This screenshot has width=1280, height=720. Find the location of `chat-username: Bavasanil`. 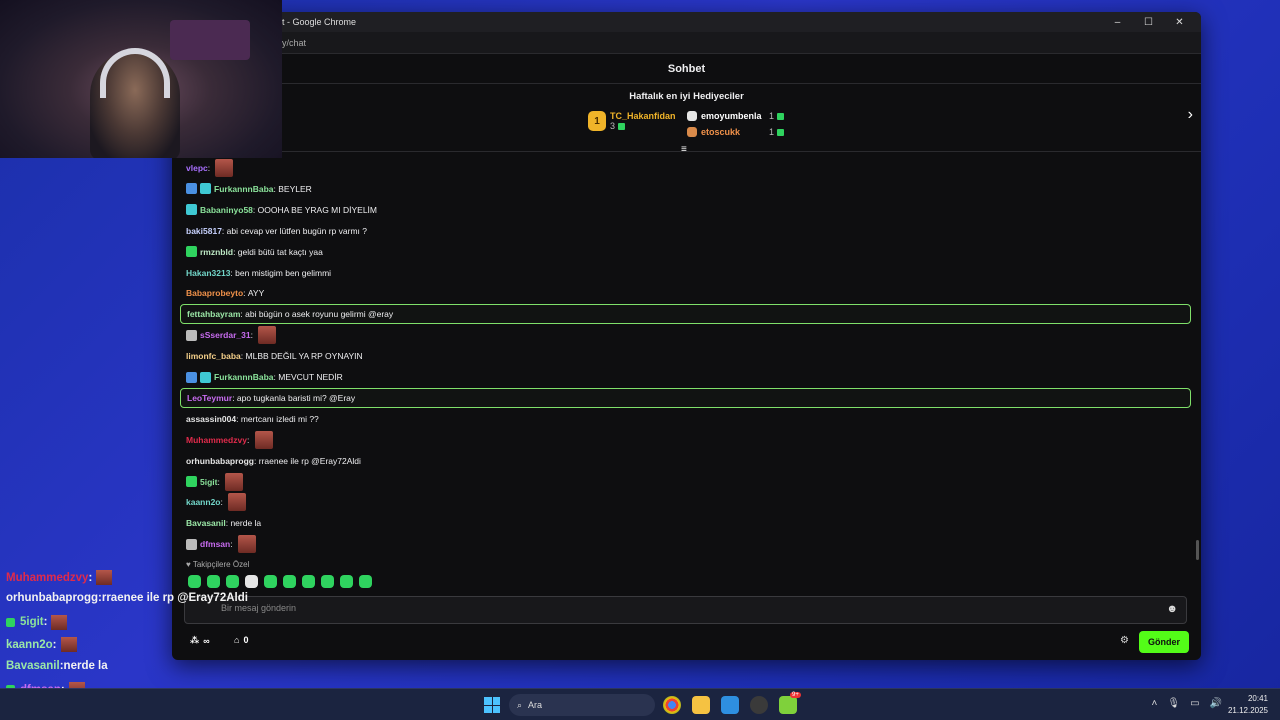

chat-username: Bavasanil is located at coordinates (206, 523).